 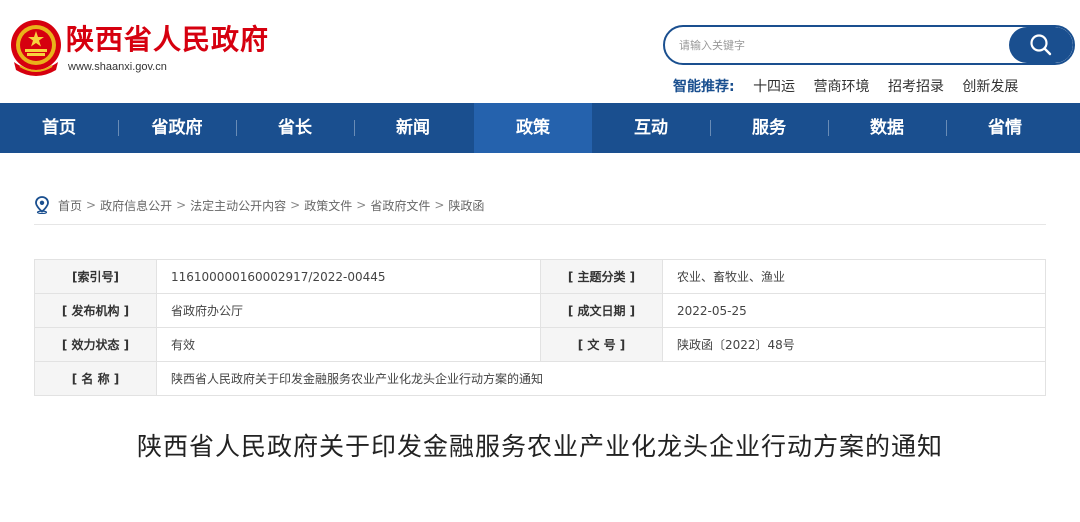 I want to click on table-row: [ 名 称 ] 陕西省人民政府关于印发金融服务农业产业化龙头企业行动方案的通知, so click(x=540, y=378).